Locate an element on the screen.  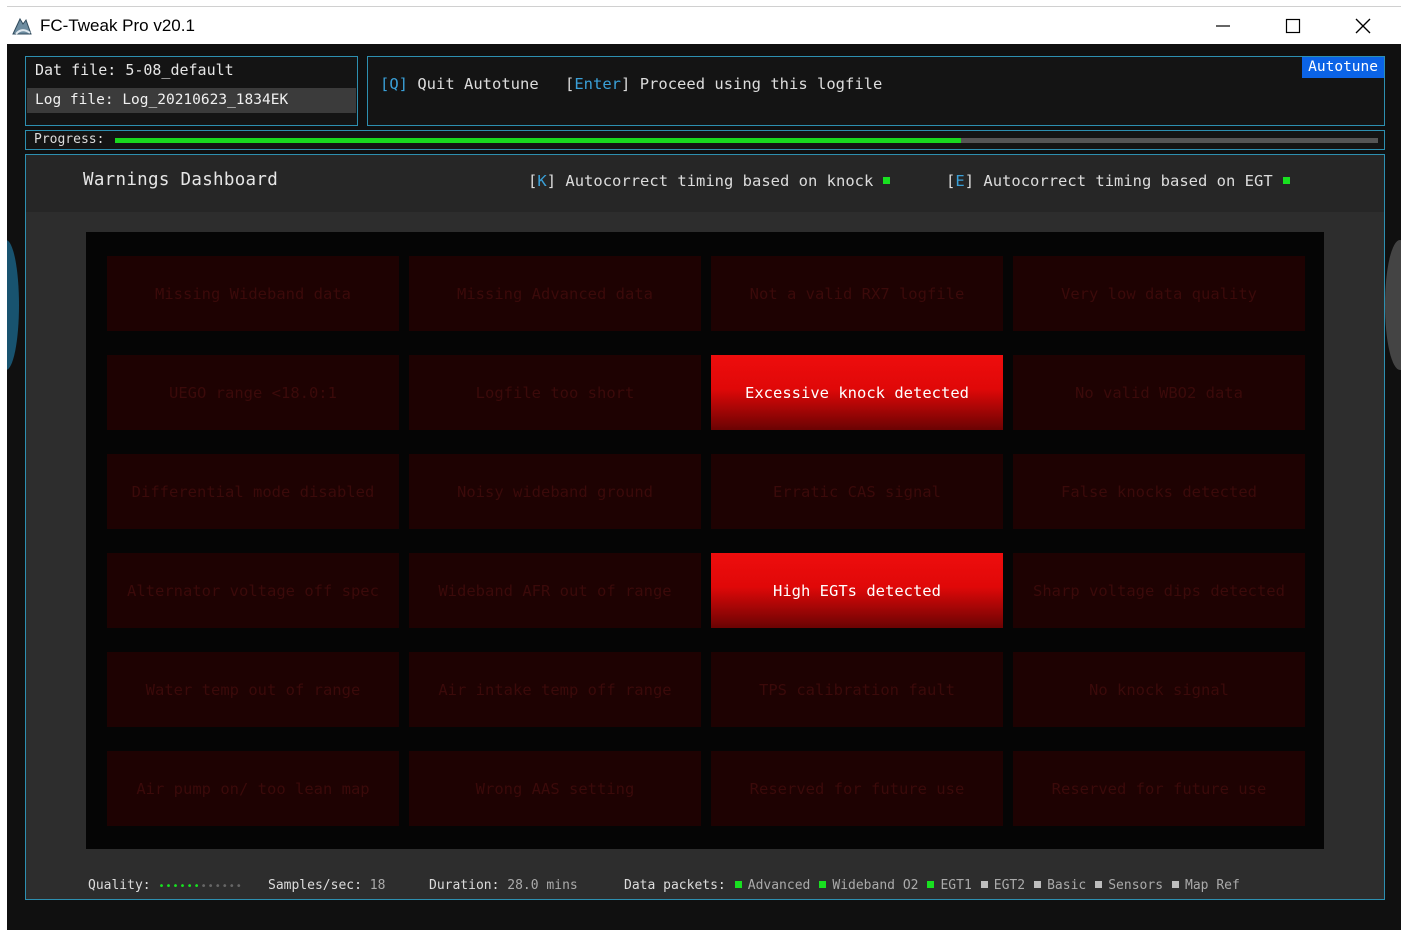
packet-label: Basic is located at coordinates (1067, 885).